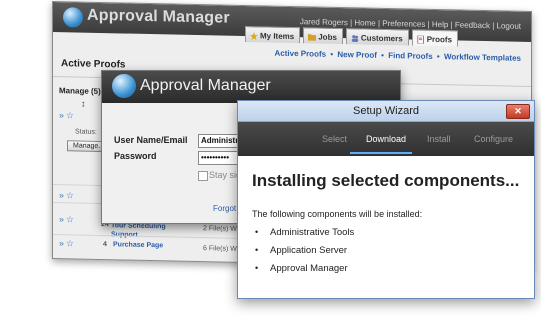 This screenshot has width=541, height=331. Describe the element at coordinates (439, 39) in the screenshot. I see `tab-label: Proofs` at that location.